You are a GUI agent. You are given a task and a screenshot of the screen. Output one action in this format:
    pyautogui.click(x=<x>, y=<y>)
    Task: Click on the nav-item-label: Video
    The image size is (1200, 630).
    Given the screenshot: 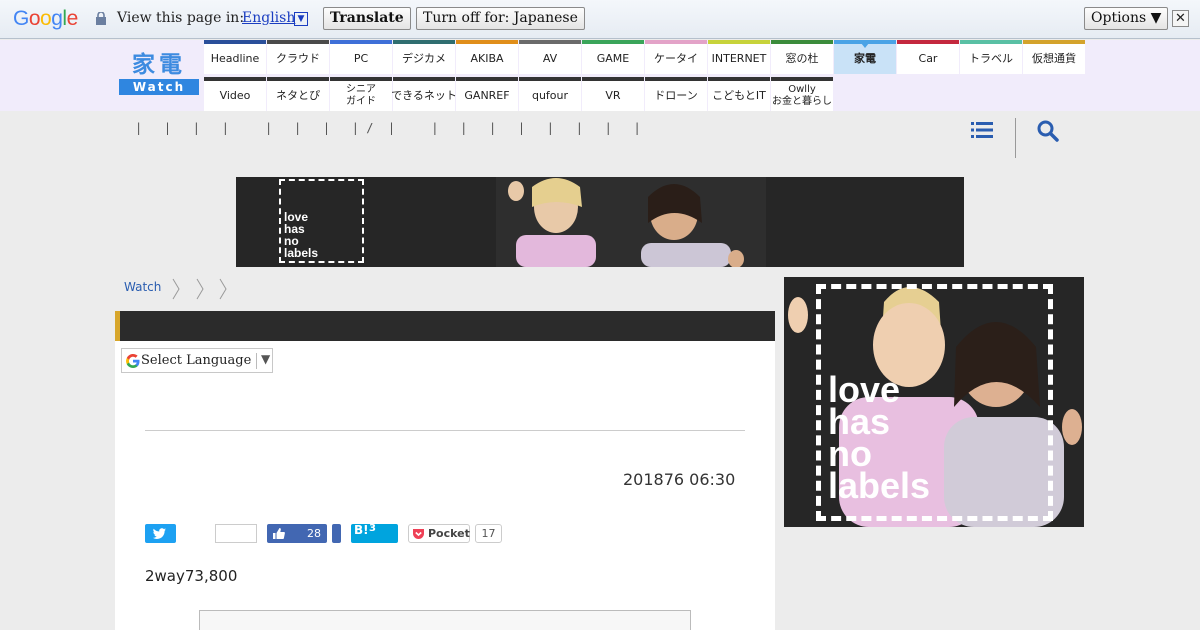 What is the action you would take?
    pyautogui.click(x=235, y=95)
    